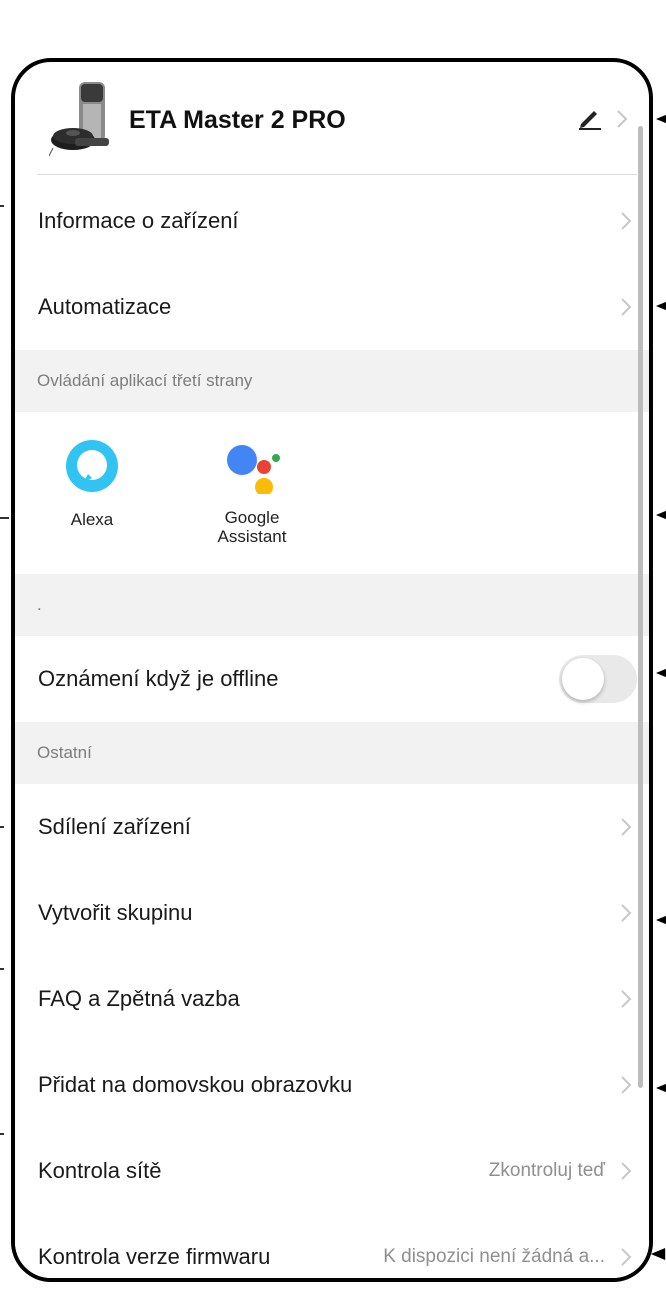 The height and width of the screenshot is (1298, 666). Describe the element at coordinates (332, 493) in the screenshot. I see `third-party-apps: Alexa Google Assistant` at that location.